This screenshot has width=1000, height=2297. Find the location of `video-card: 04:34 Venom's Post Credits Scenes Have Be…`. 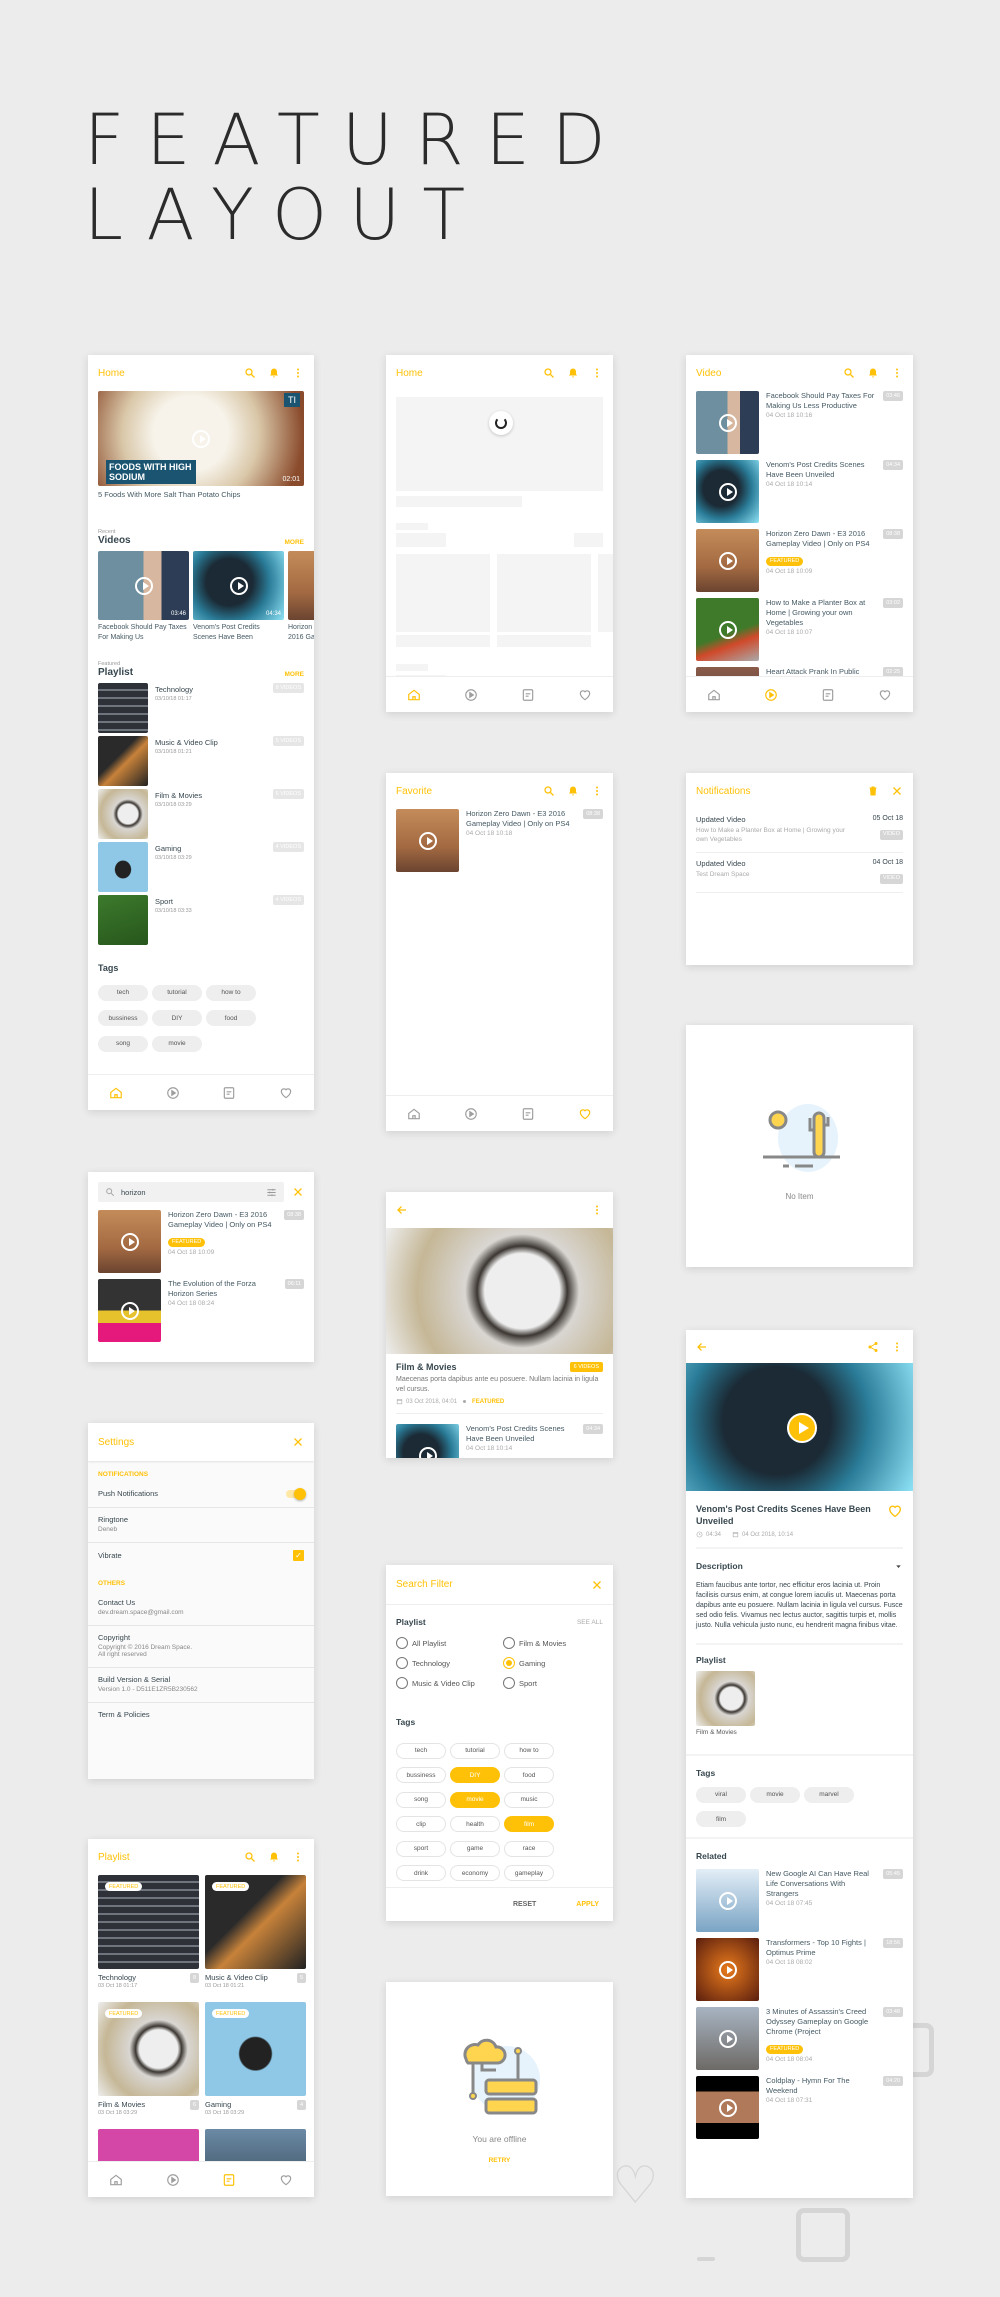

video-card: 04:34 Venom's Post Credits Scenes Have Be… is located at coordinates (238, 597).